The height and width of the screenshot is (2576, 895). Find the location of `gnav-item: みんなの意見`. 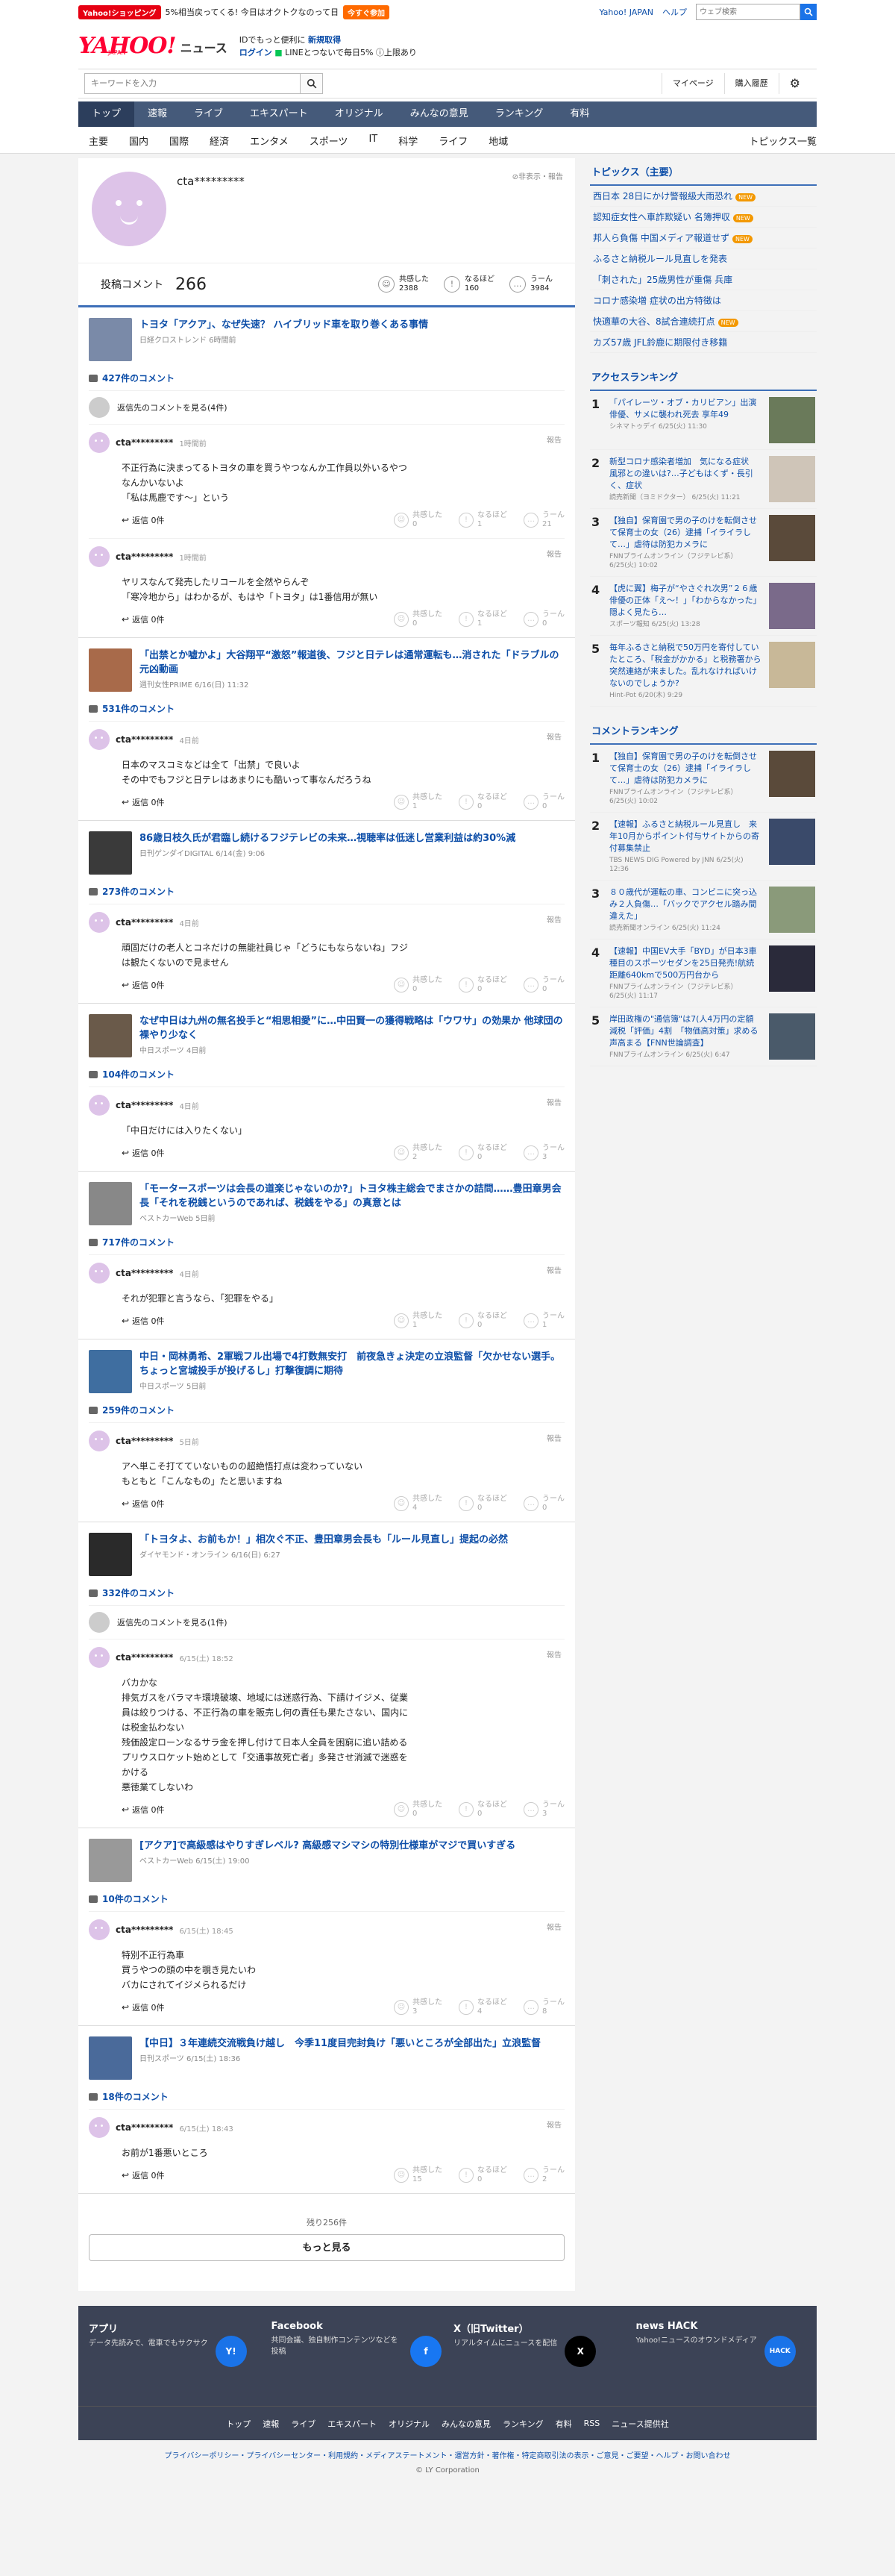

gnav-item: みんなの意見 is located at coordinates (439, 114).